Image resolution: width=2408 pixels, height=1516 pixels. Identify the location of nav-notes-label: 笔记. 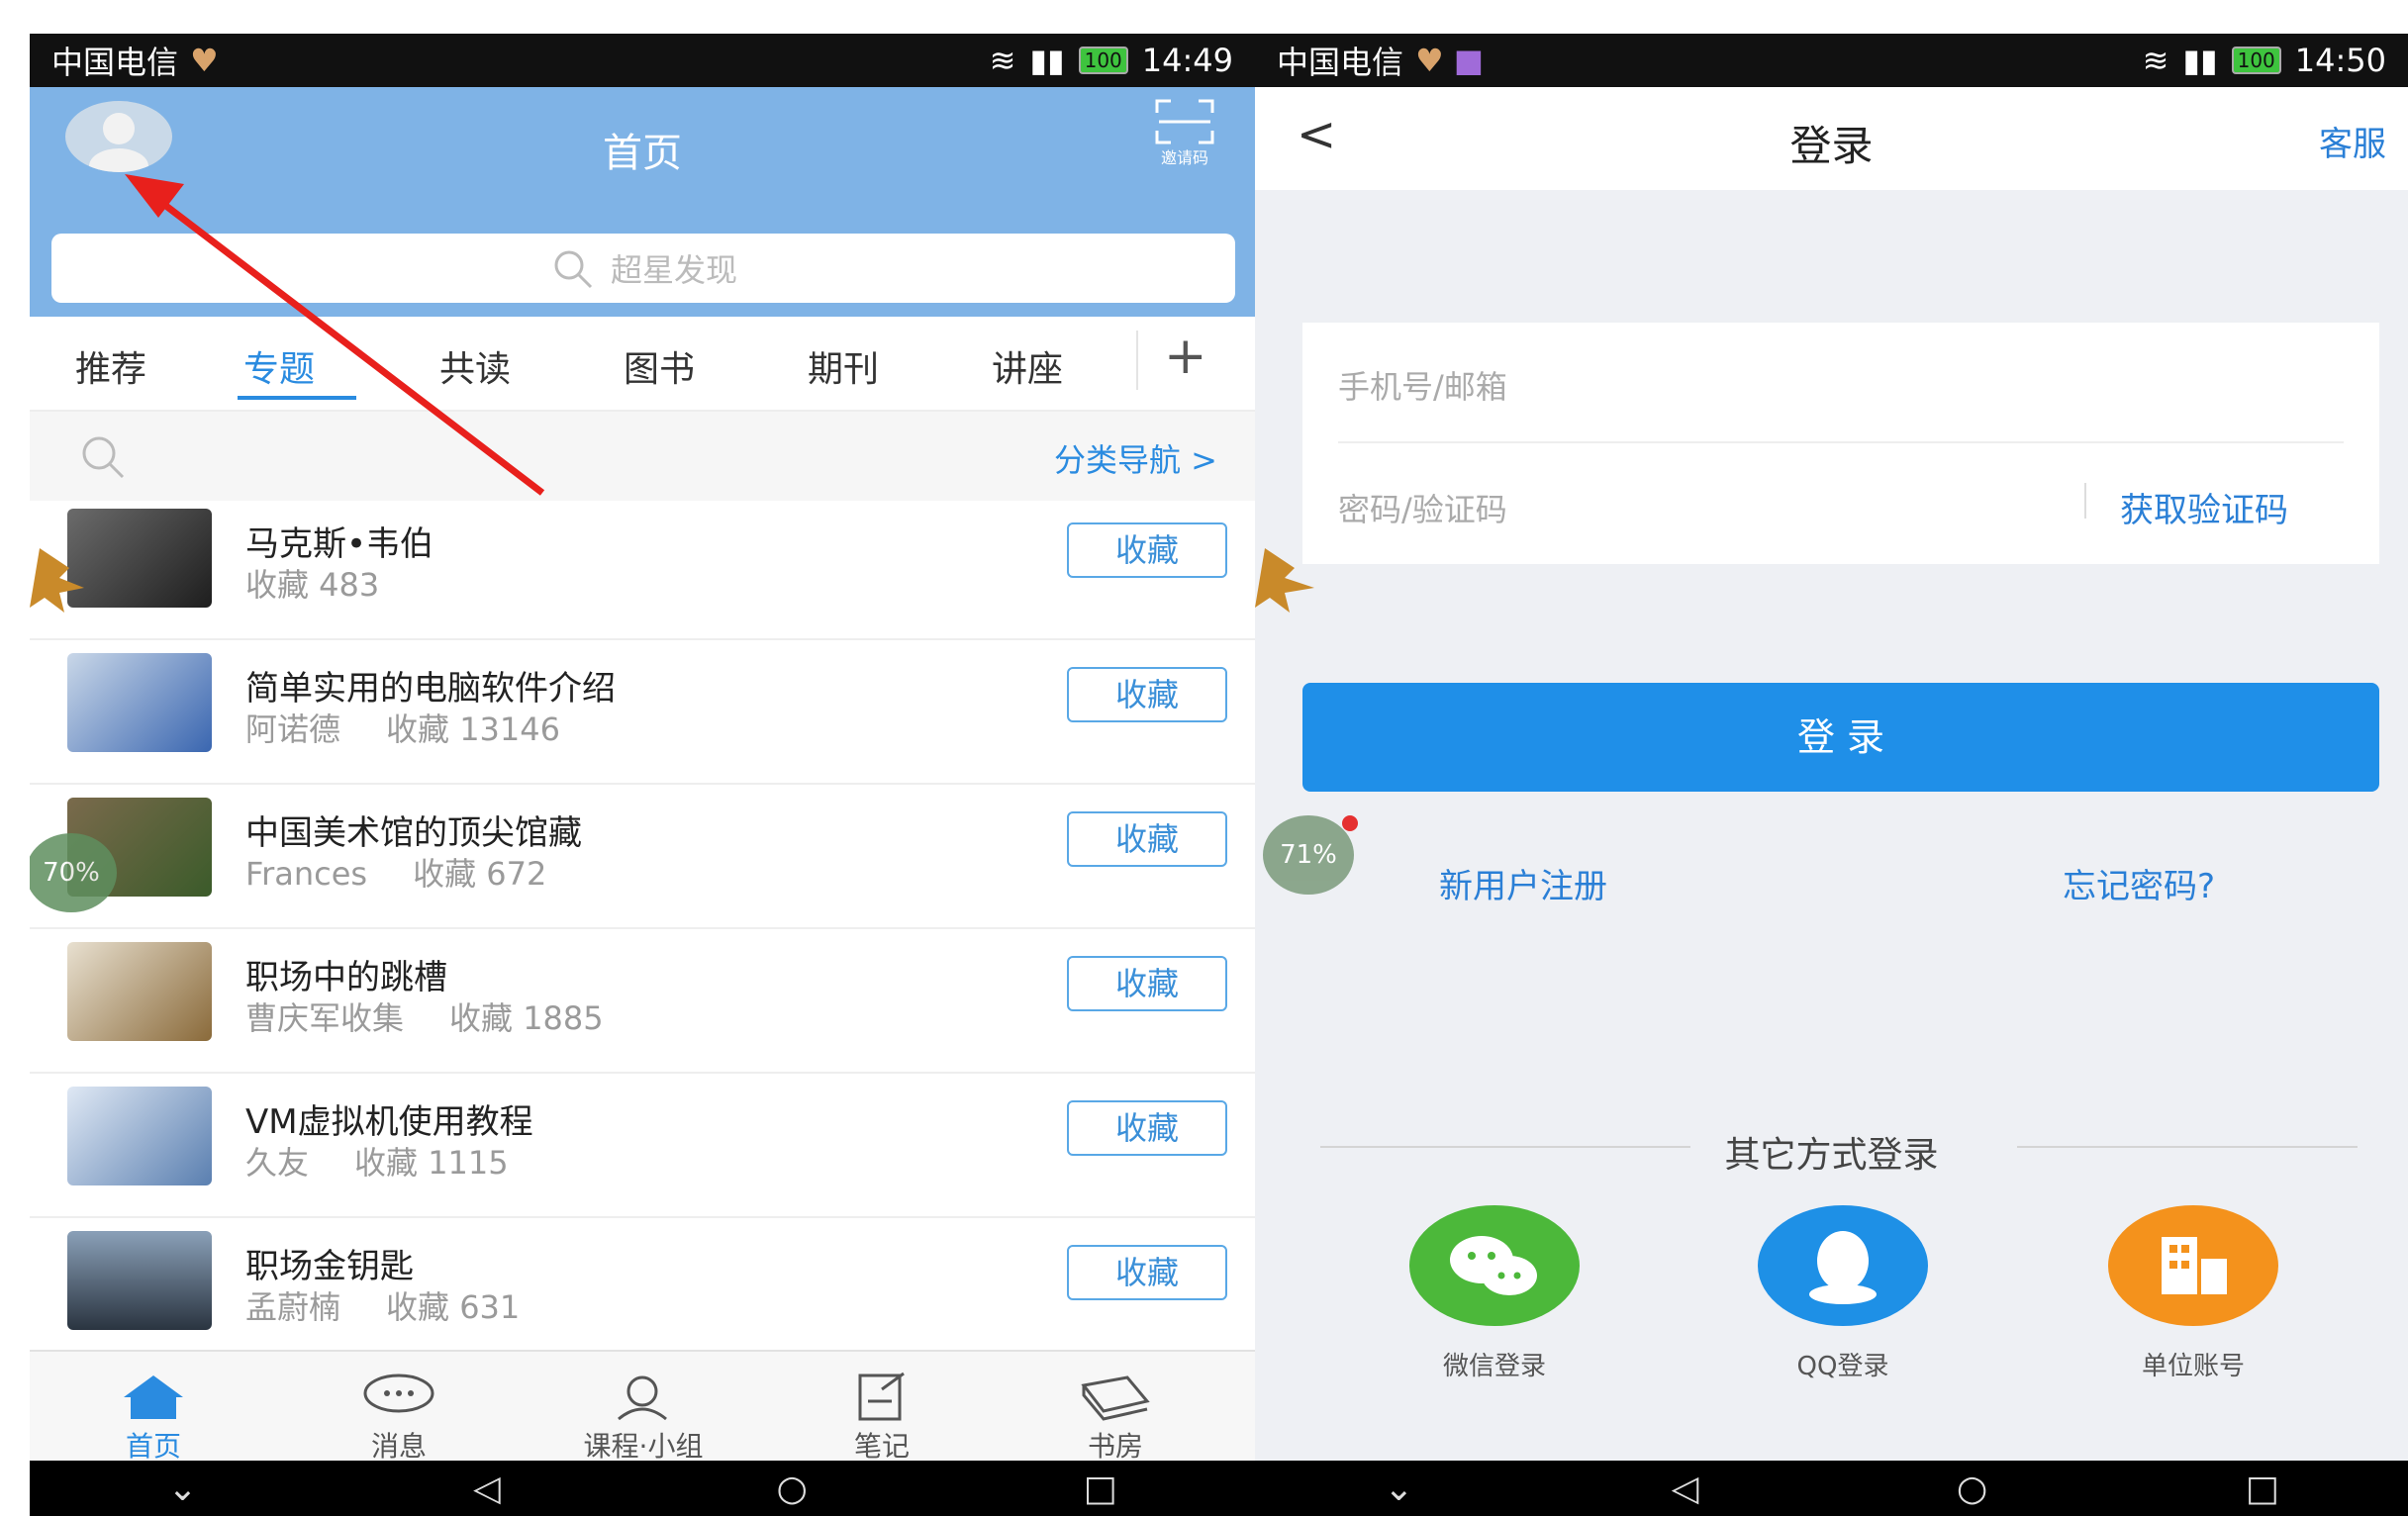
(881, 1446).